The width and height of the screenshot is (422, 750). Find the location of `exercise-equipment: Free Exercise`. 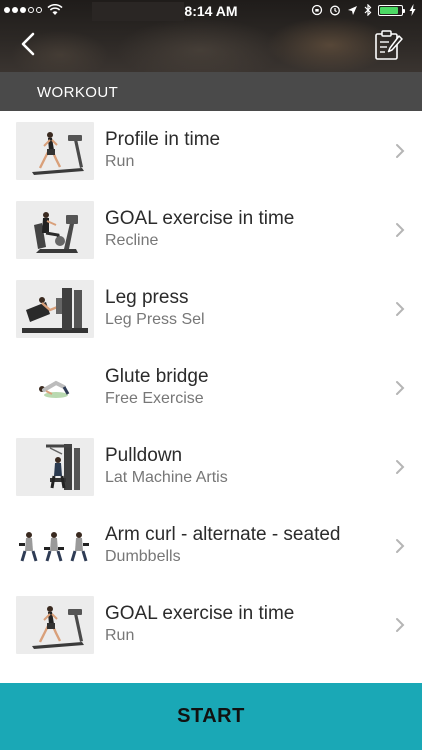

exercise-equipment: Free Exercise is located at coordinates (154, 398).